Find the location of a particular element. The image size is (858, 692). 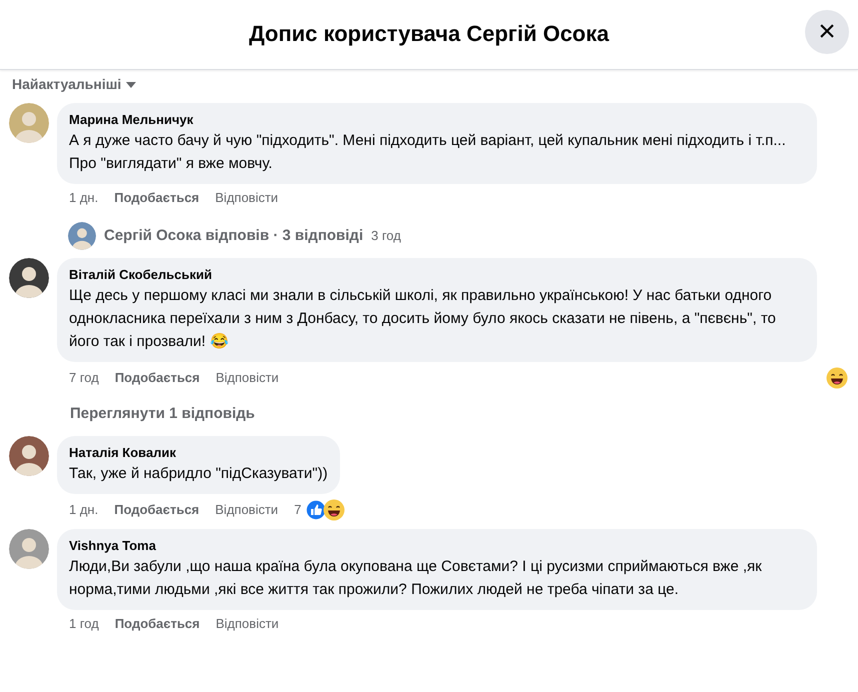

comment-time: 1 год is located at coordinates (84, 623).